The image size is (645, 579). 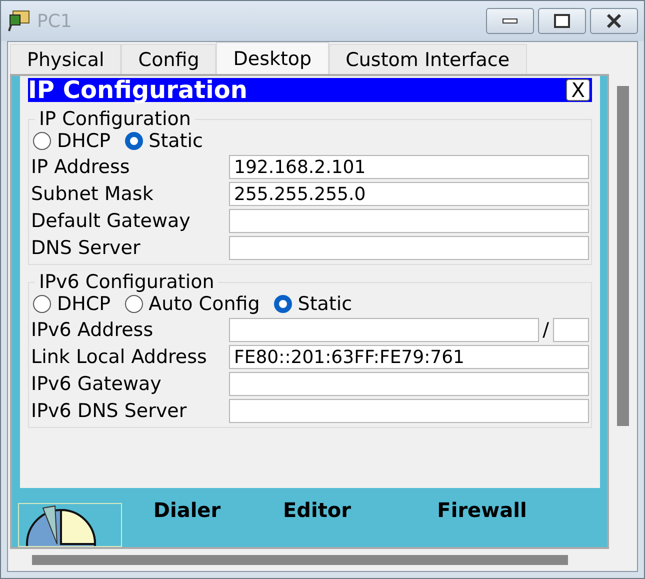 What do you see at coordinates (578, 90) in the screenshot?
I see `close-button: X` at bounding box center [578, 90].